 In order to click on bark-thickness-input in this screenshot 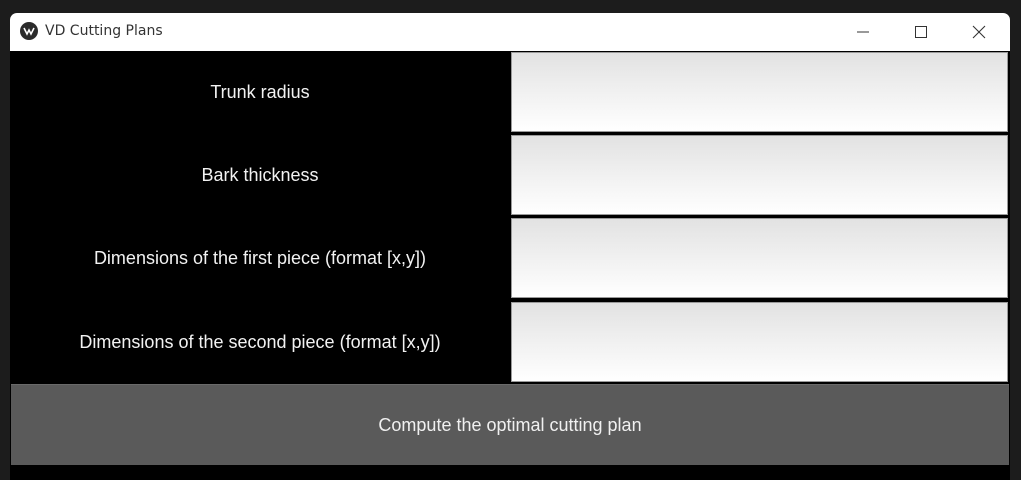, I will do `click(759, 175)`.